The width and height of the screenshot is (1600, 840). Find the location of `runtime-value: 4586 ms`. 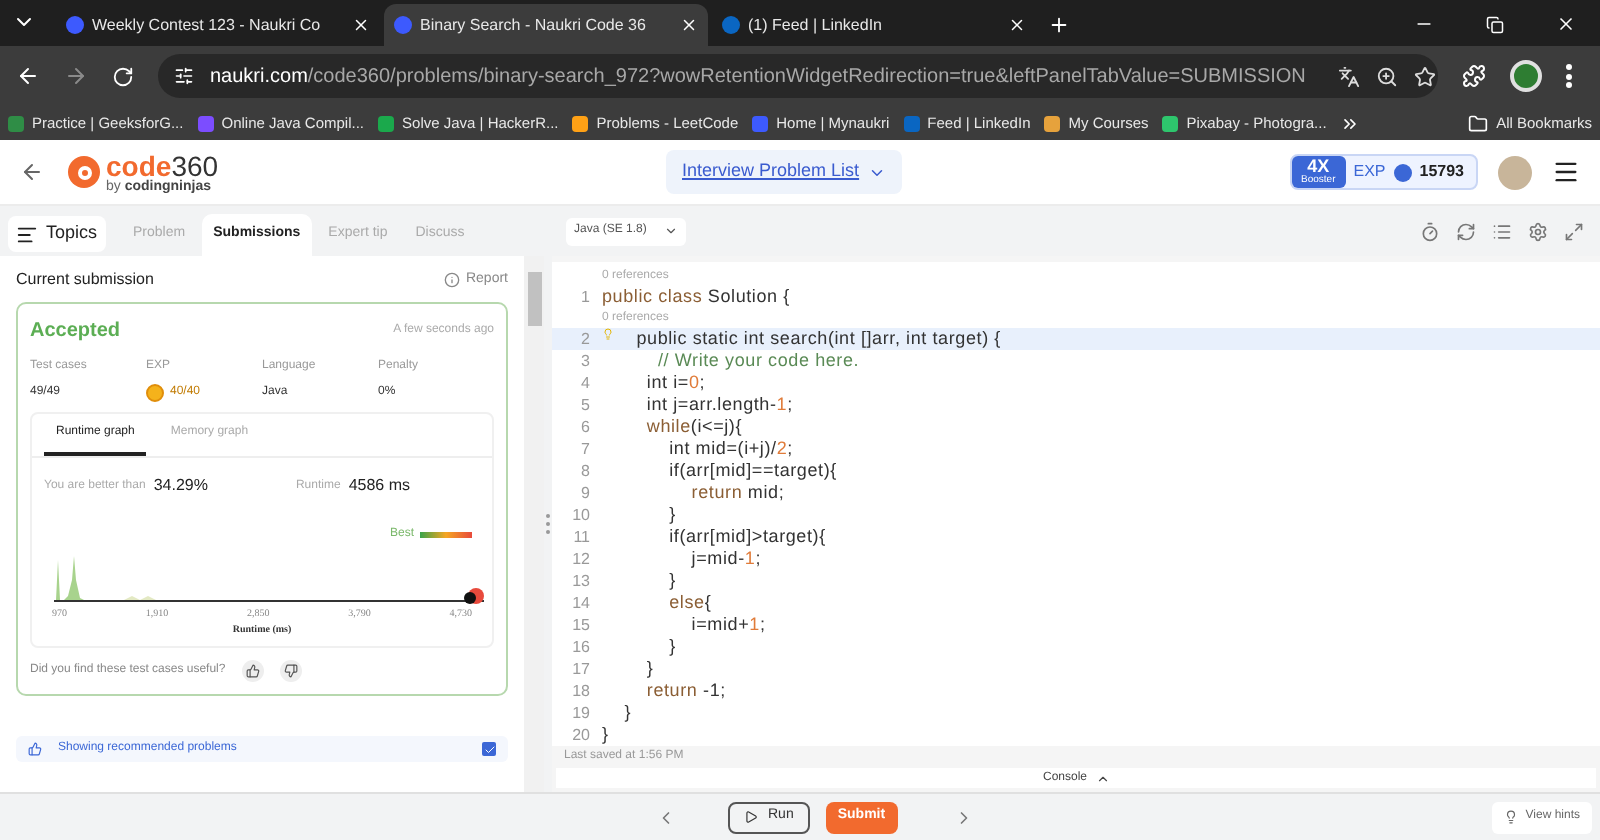

runtime-value: 4586 ms is located at coordinates (379, 486).